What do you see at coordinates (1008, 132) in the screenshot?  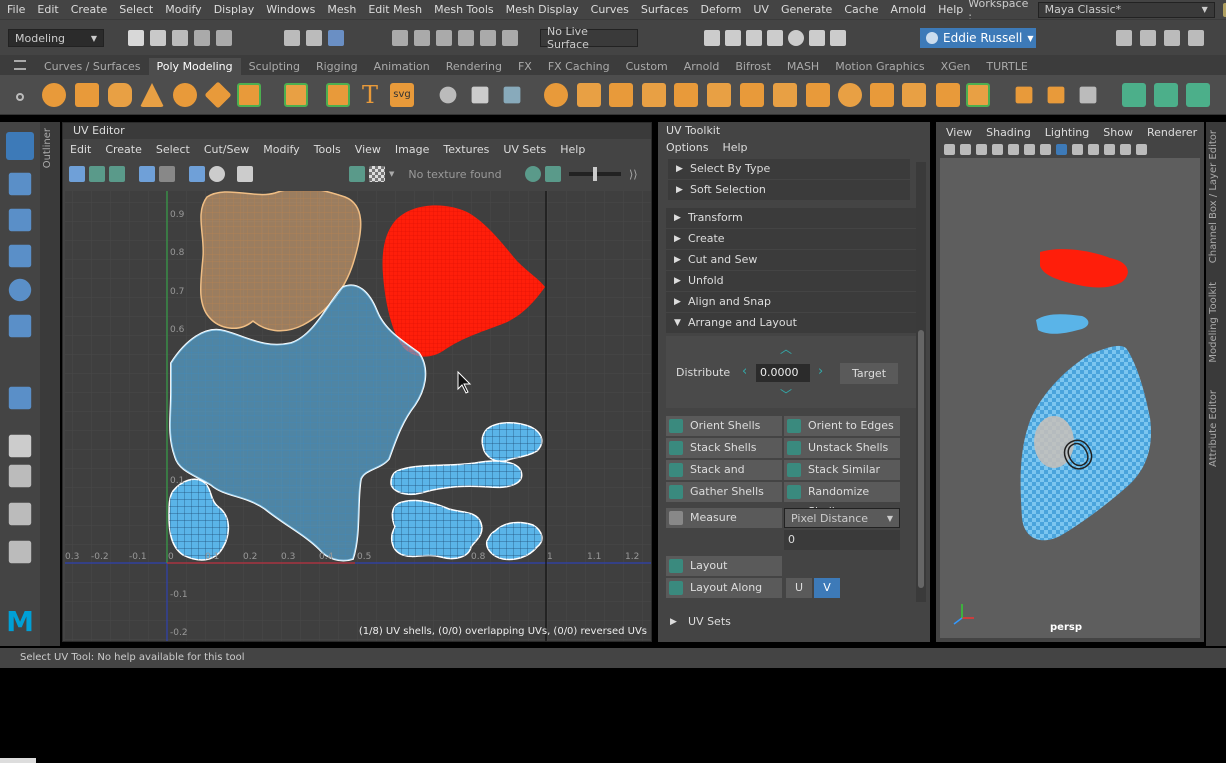 I see `viewport-menu-shading: Shading` at bounding box center [1008, 132].